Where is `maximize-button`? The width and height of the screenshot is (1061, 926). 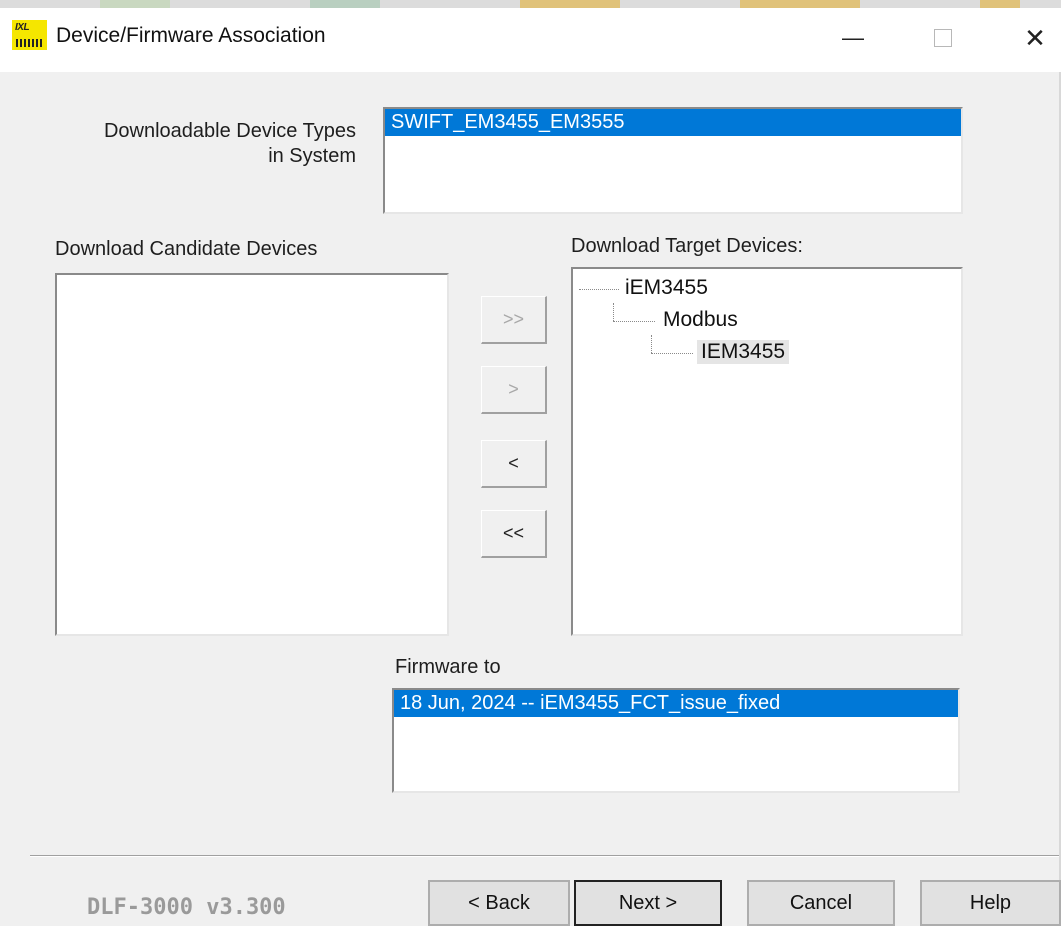
maximize-button is located at coordinates (943, 38).